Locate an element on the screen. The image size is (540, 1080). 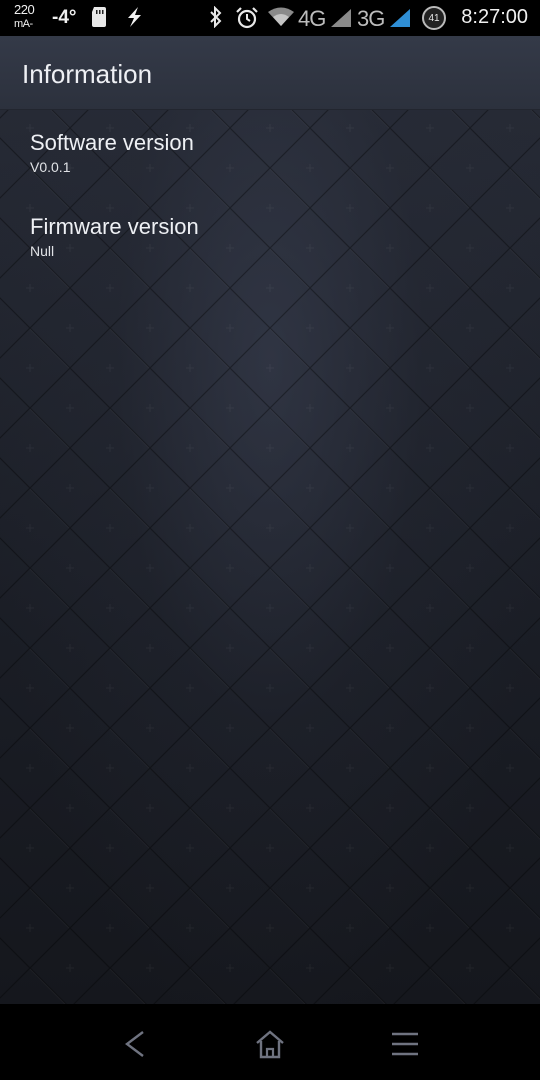
menu-icon is located at coordinates (405, 1044).